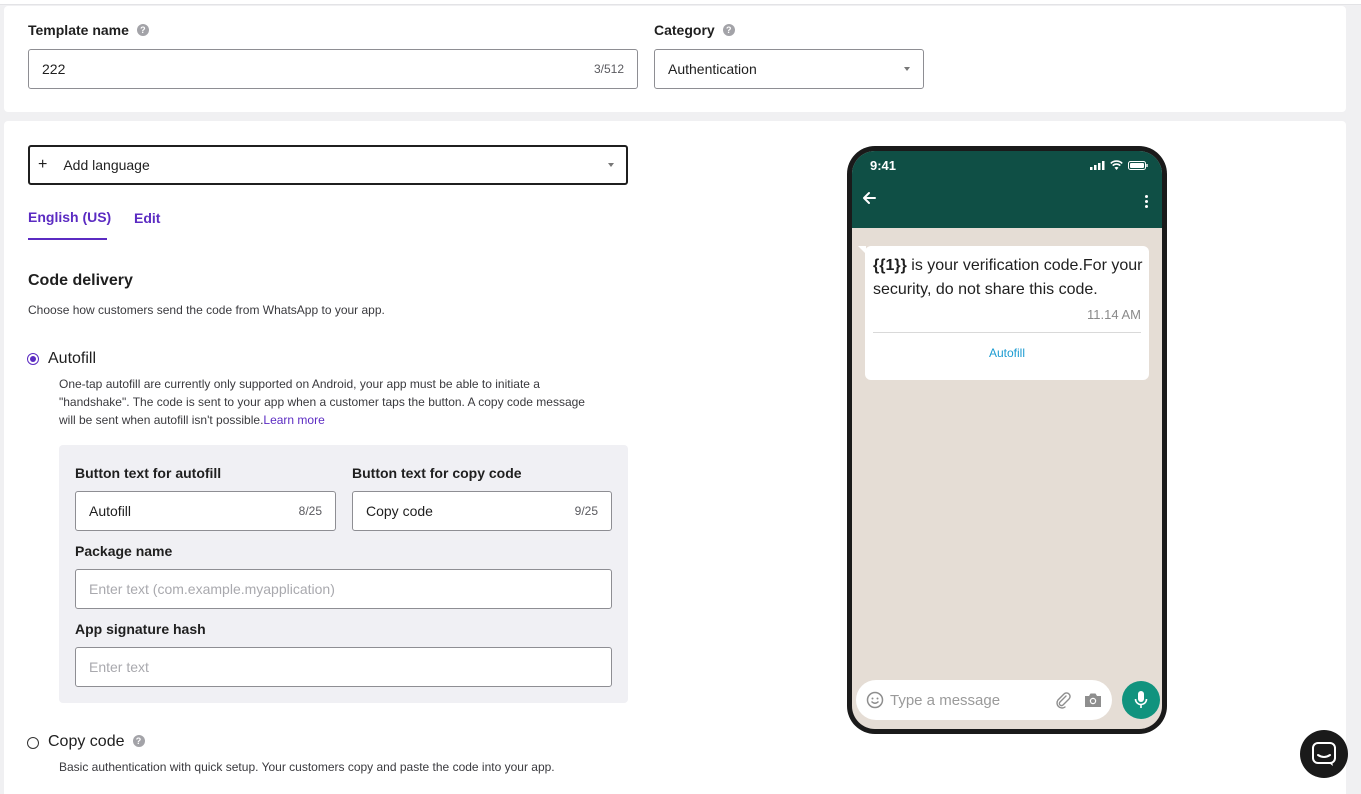  What do you see at coordinates (205, 511) in the screenshot?
I see `button-autofill-input: Autofill 8/25` at bounding box center [205, 511].